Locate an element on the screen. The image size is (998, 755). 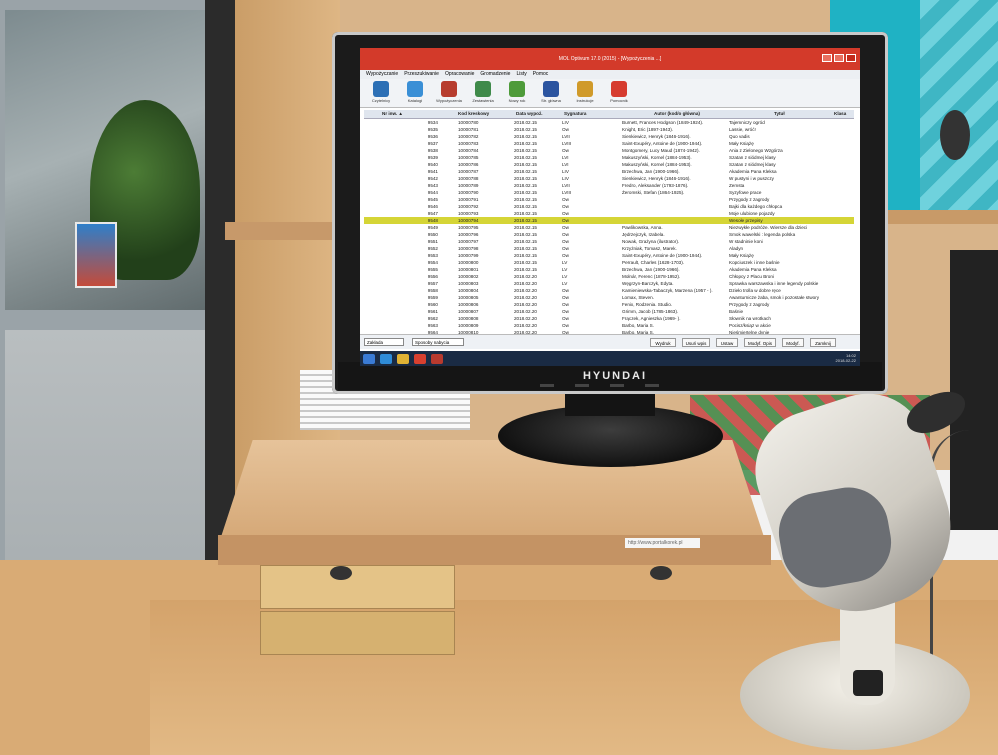
folder-icon is located at coordinates (403, 359).